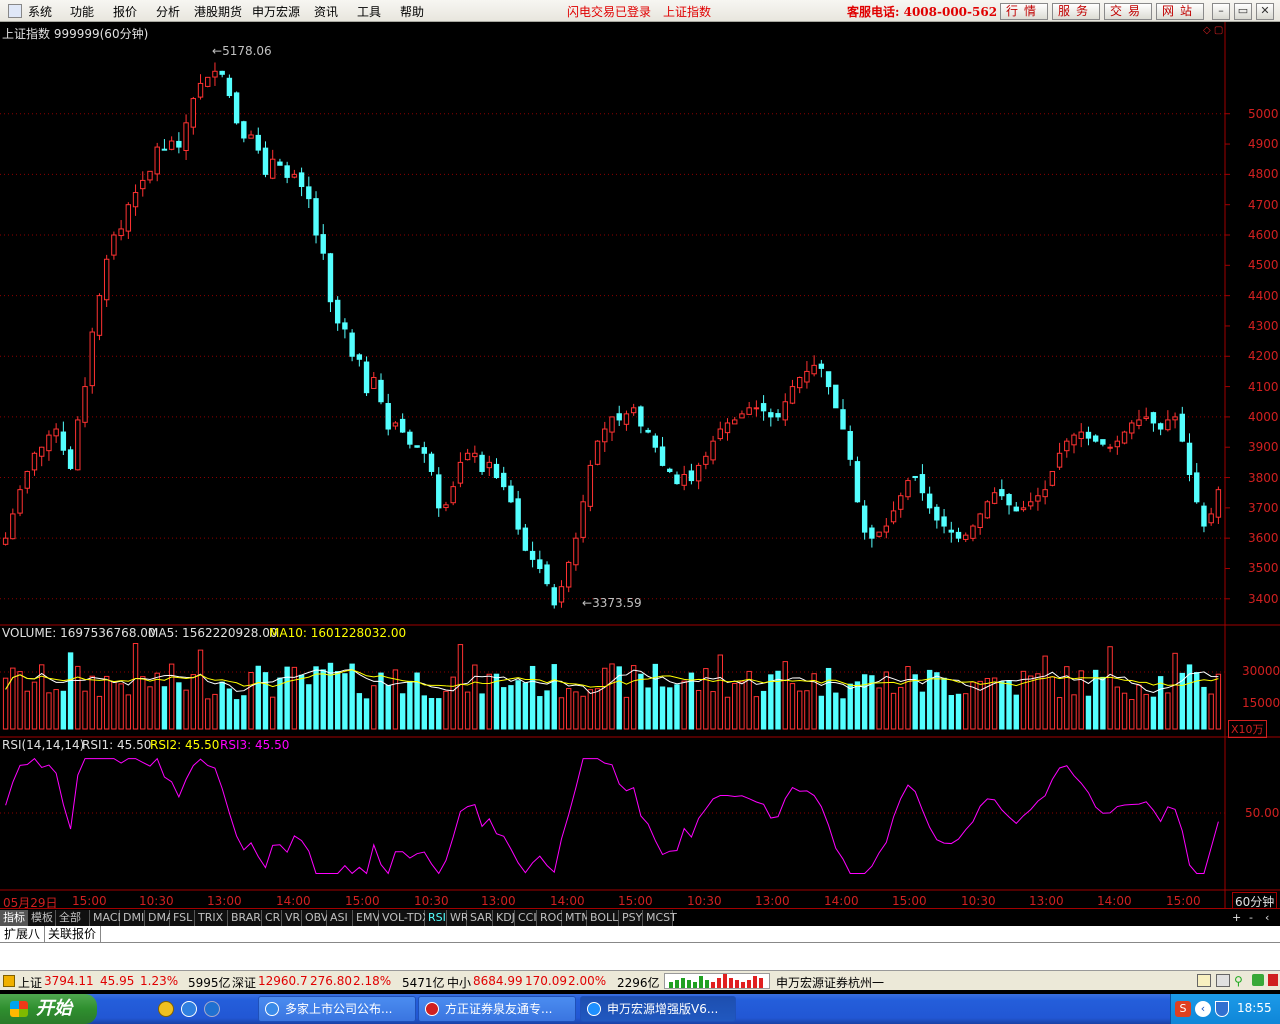  I want to click on indicator-tab-指标: 指标, so click(14, 918).